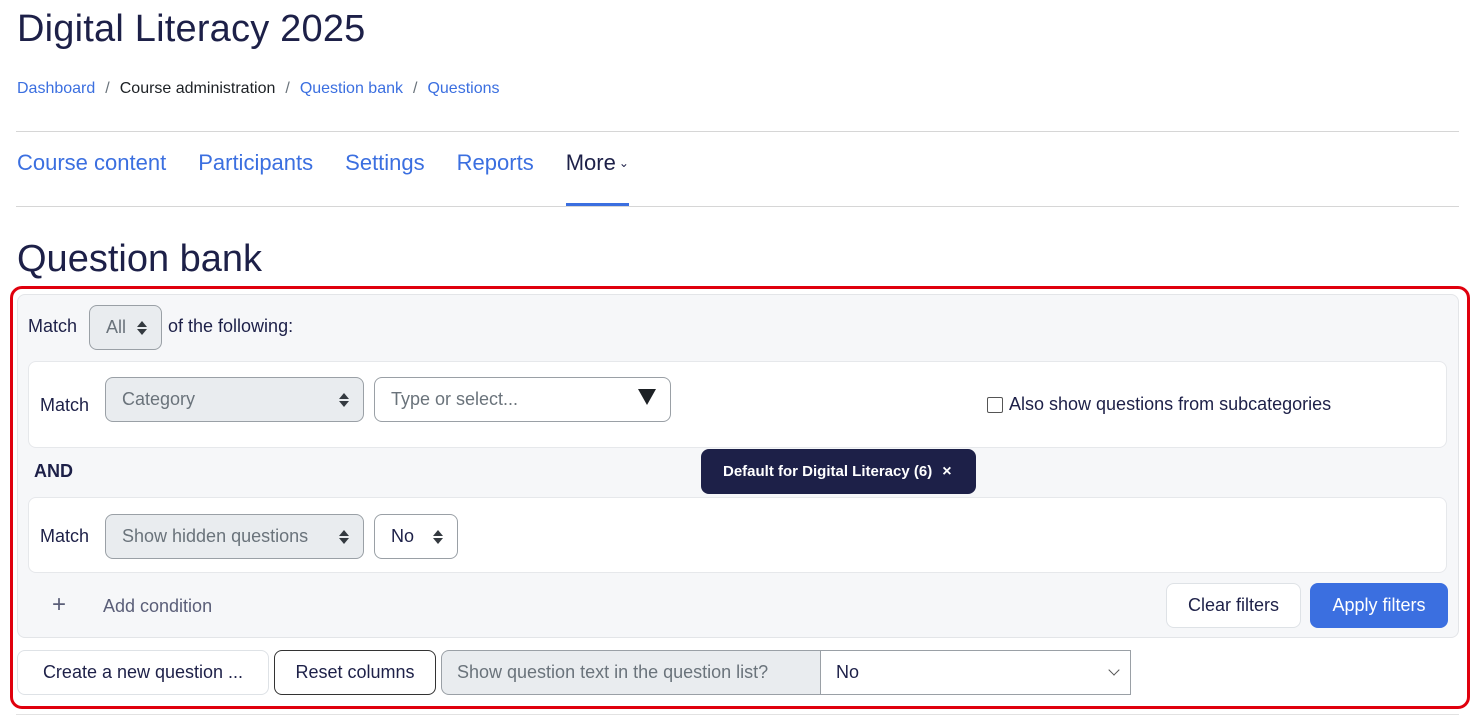 The image size is (1480, 721). I want to click on page-title: Digital Literacy 2025, so click(191, 29).